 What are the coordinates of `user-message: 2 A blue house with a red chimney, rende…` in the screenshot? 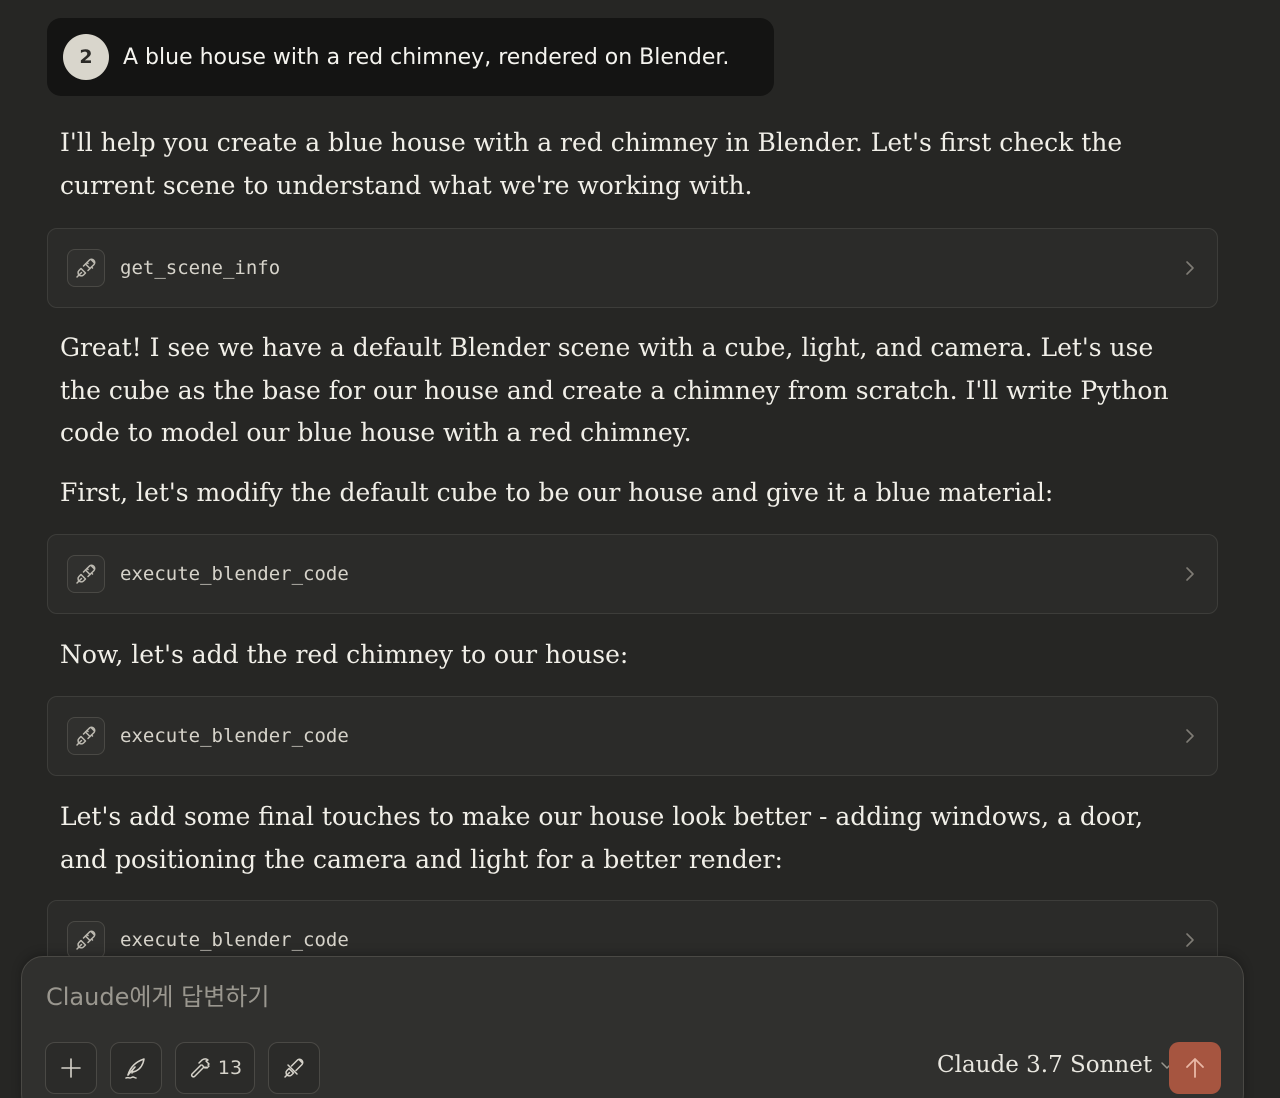 It's located at (410, 57).